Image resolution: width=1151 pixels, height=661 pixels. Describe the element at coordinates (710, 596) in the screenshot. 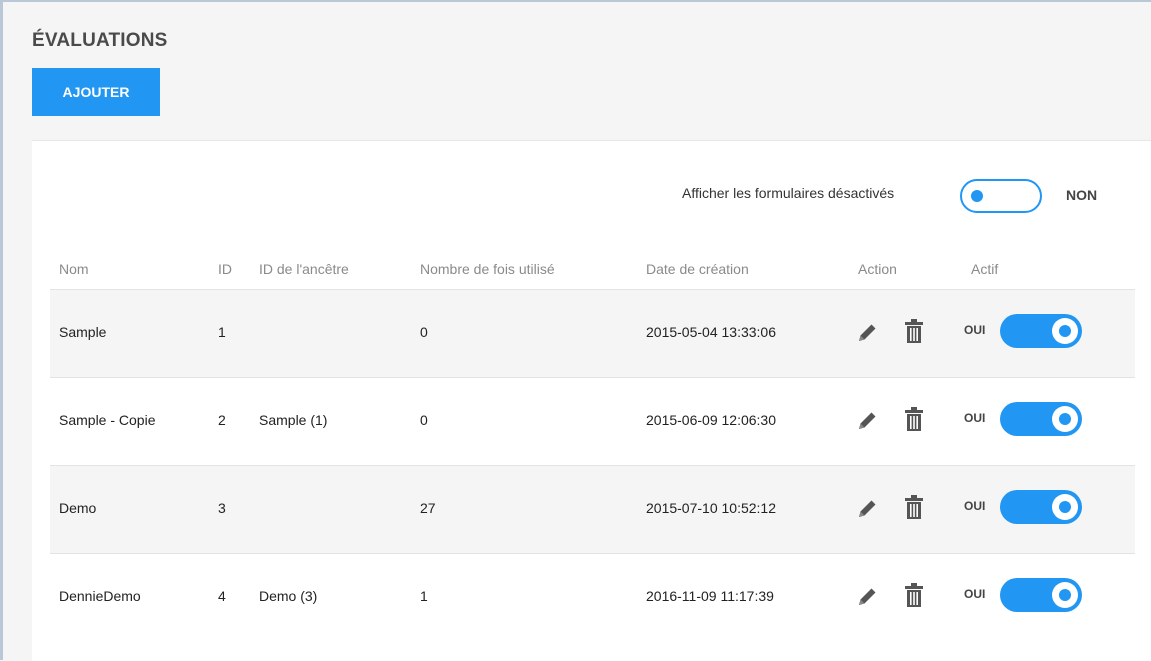

I see `row-created: 2016-11-09 11:17:39` at that location.